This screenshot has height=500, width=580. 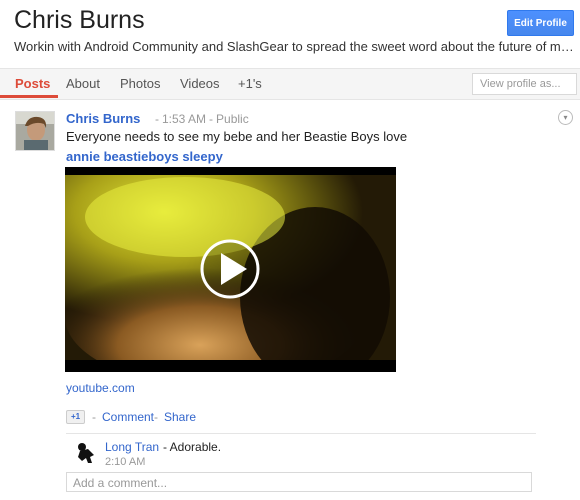 What do you see at coordinates (565, 117) in the screenshot?
I see `chevron-down-icon: ▾` at bounding box center [565, 117].